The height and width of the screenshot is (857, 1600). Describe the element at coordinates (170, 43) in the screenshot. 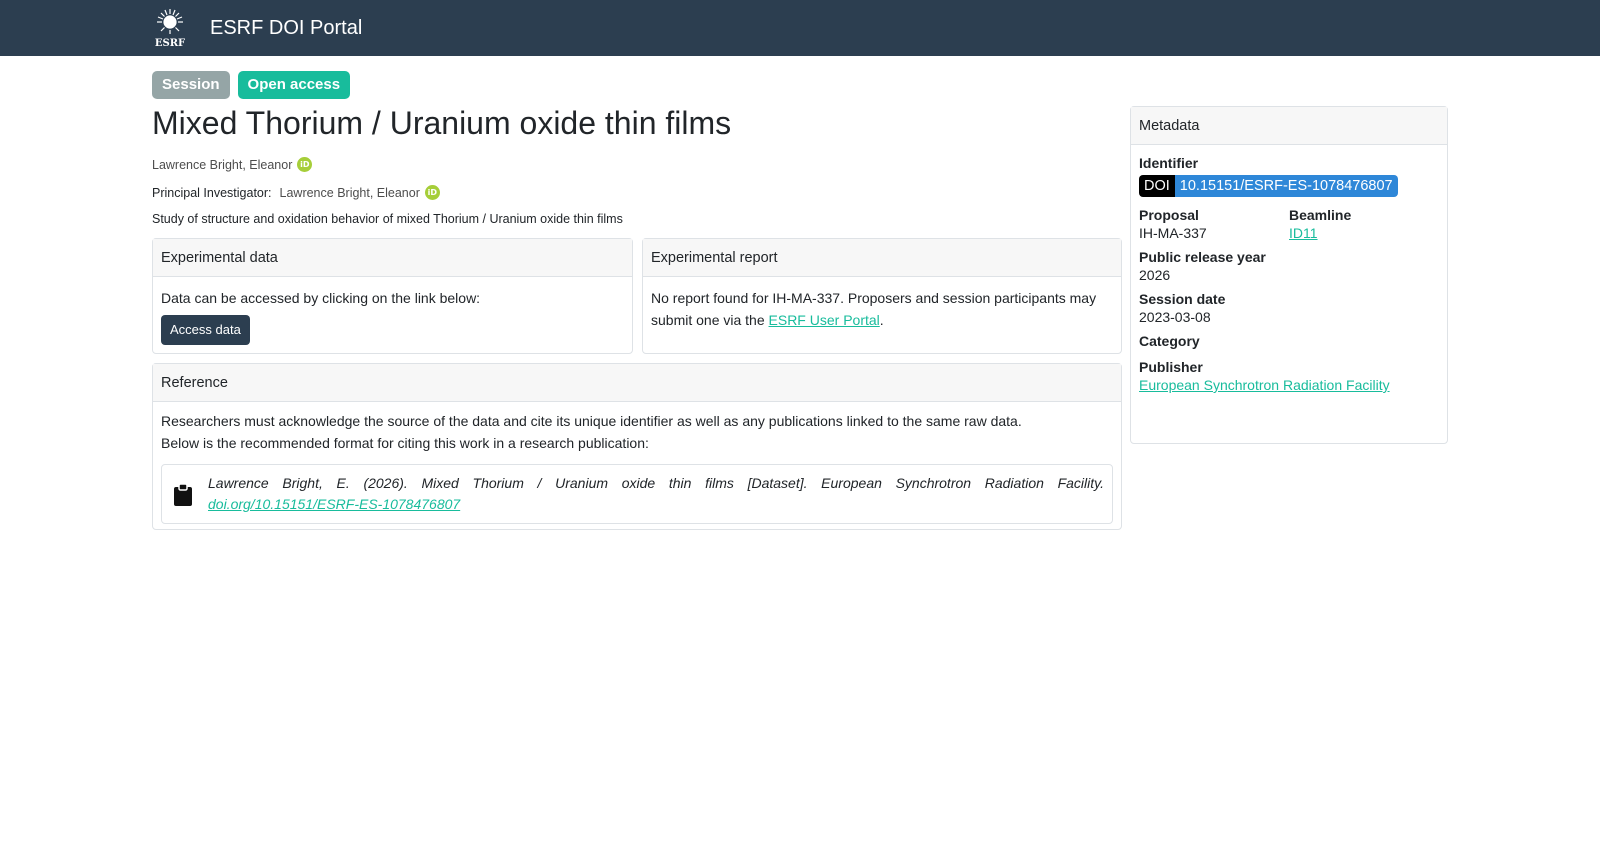

I see `svg-text: ESRF` at that location.